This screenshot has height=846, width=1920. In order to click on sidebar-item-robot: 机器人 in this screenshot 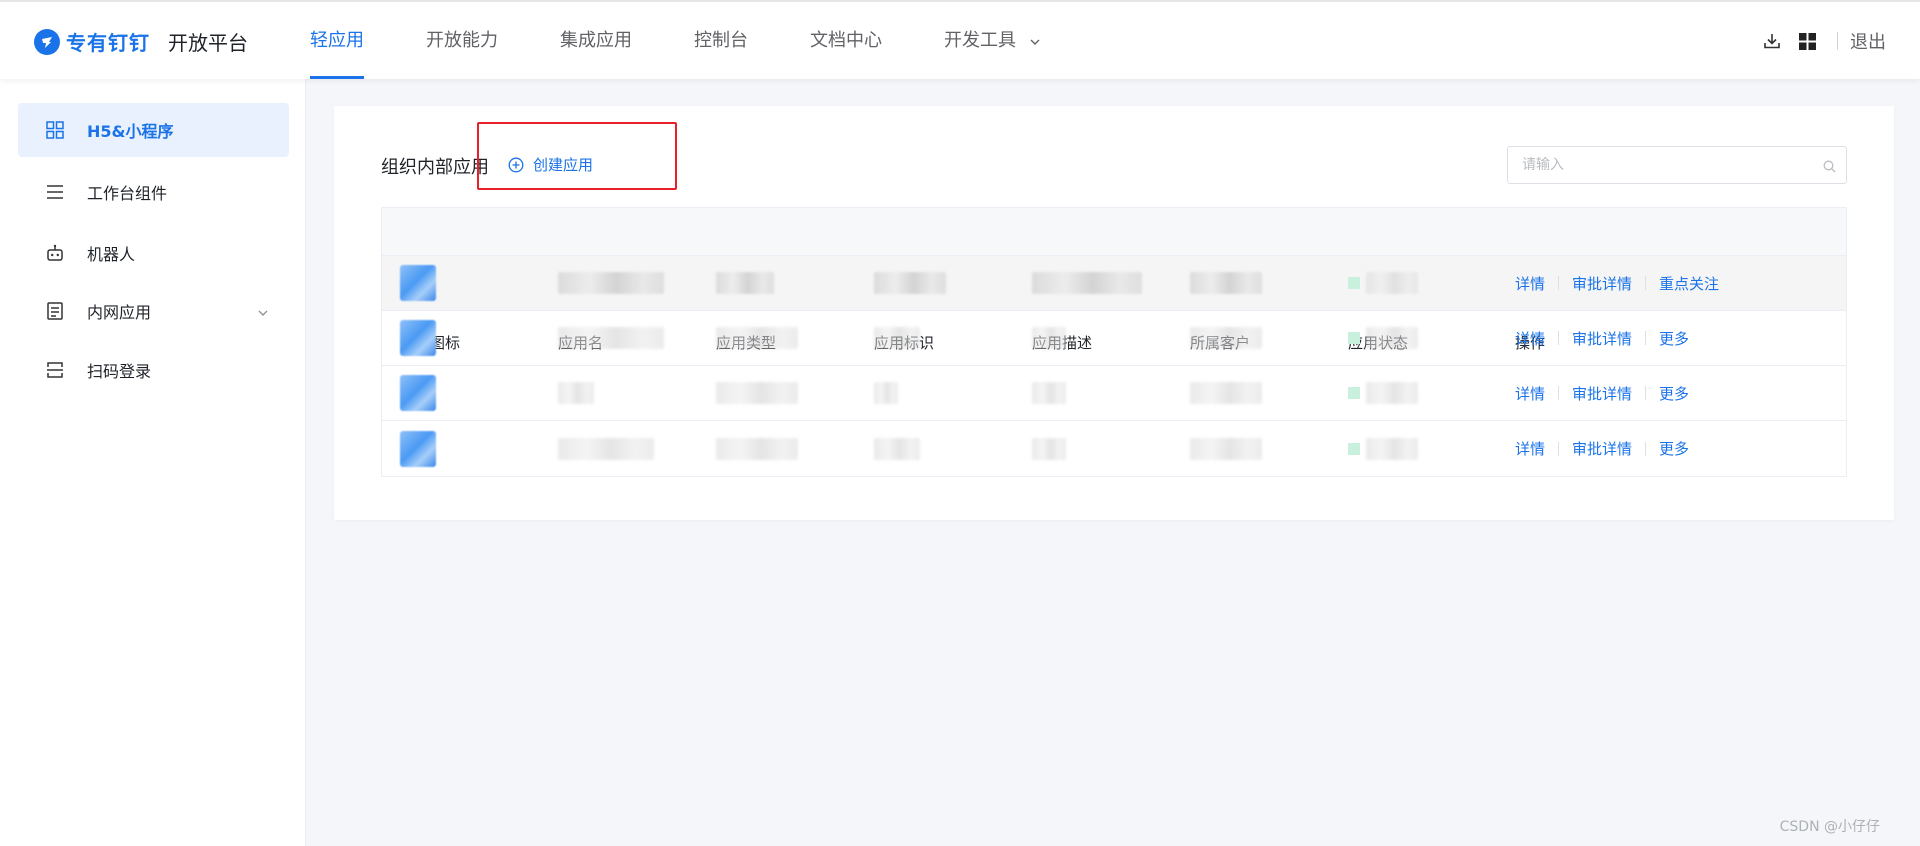, I will do `click(153, 253)`.